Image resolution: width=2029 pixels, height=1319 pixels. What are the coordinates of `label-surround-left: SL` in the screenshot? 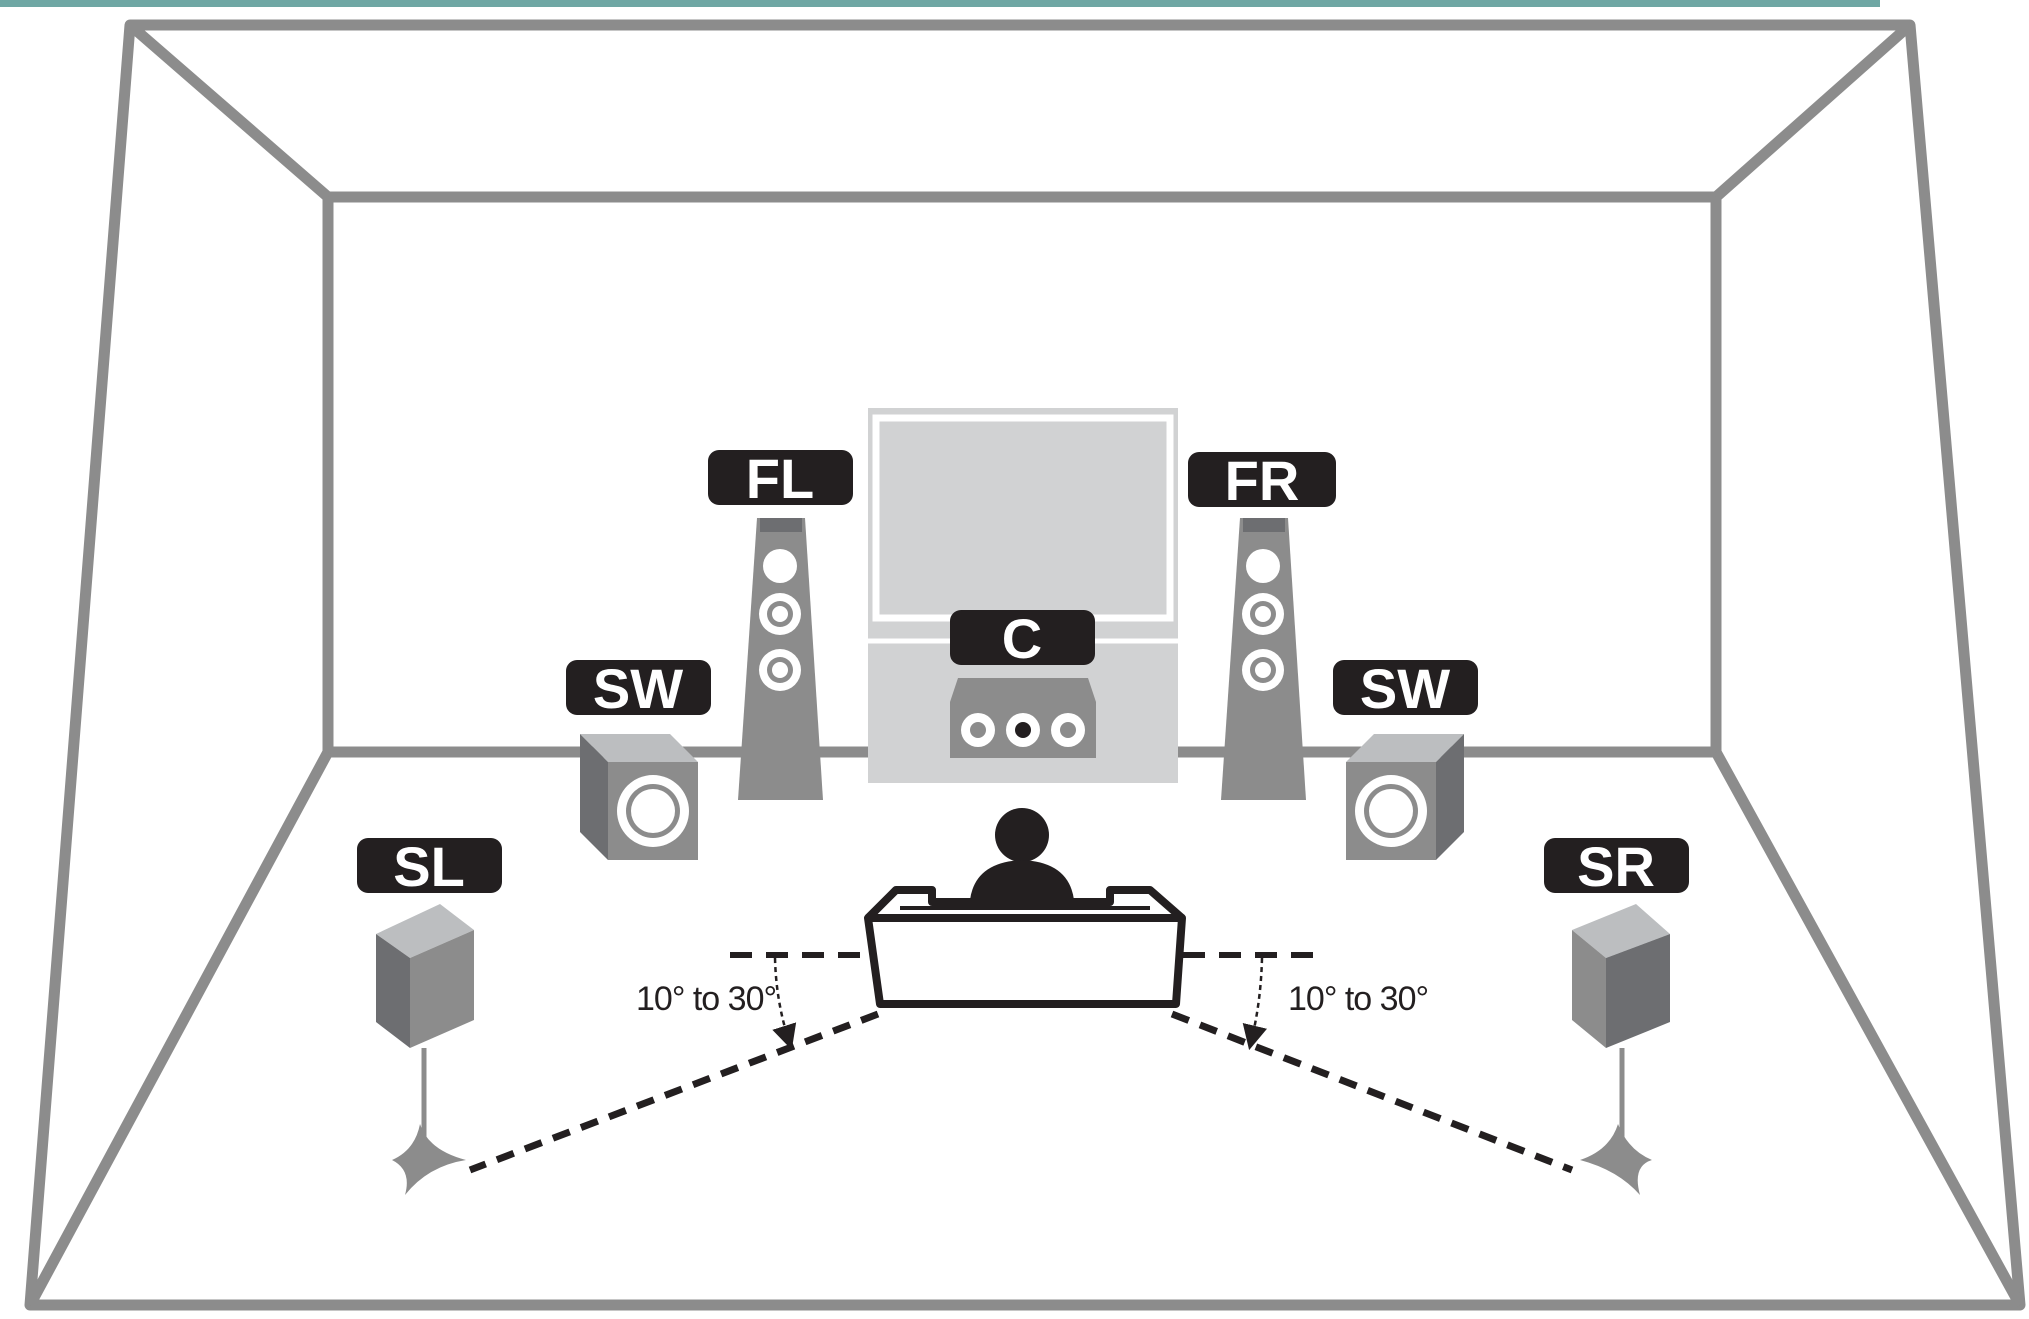 It's located at (429, 866).